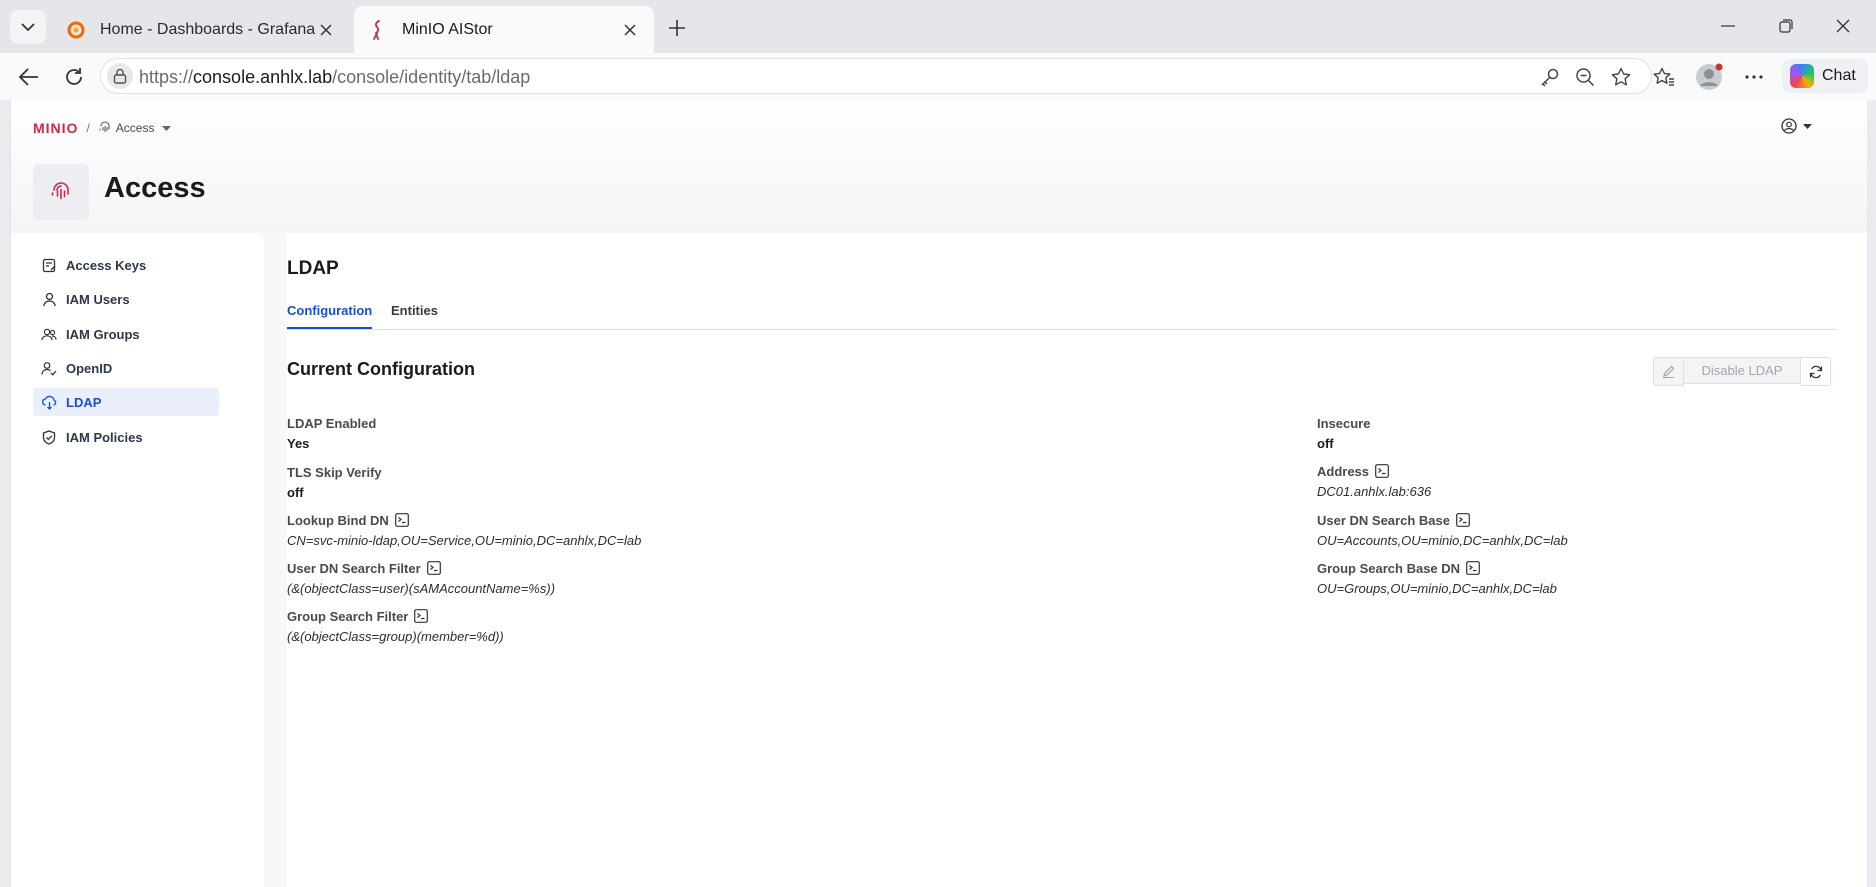  What do you see at coordinates (98, 299) in the screenshot?
I see `sidebar-item-label: IAM Users` at bounding box center [98, 299].